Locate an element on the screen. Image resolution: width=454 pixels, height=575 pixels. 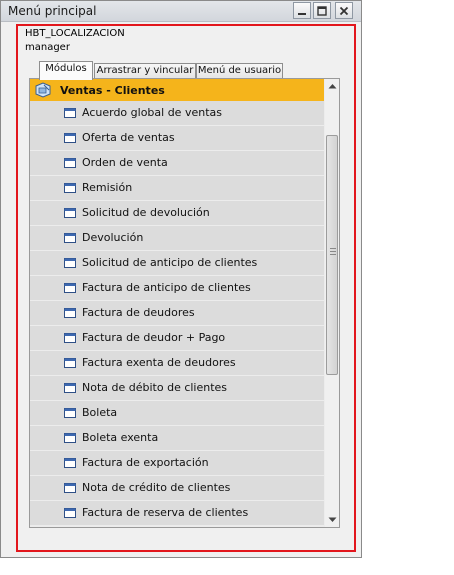
maximize-icon is located at coordinates (322, 10).